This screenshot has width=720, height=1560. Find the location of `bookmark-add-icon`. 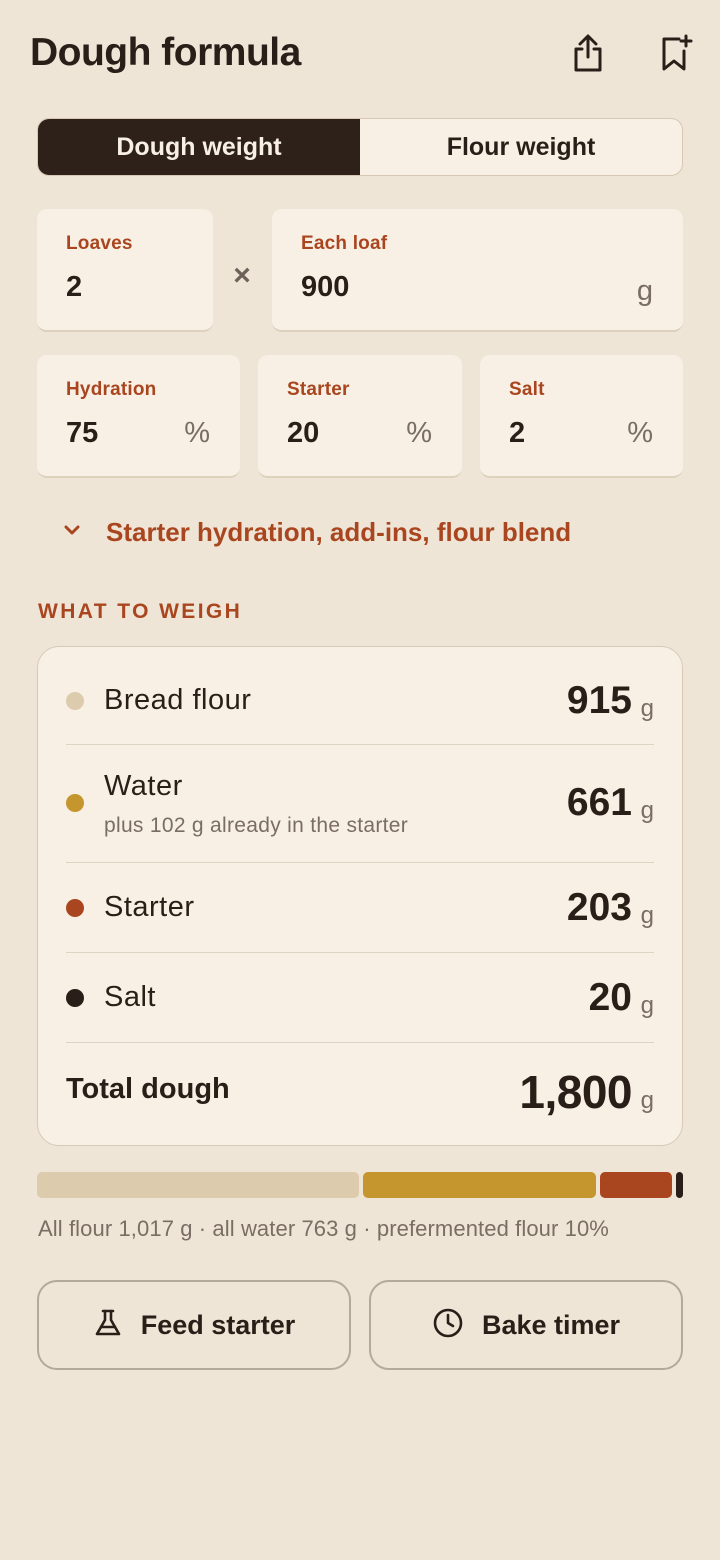

bookmark-add-icon is located at coordinates (676, 53).